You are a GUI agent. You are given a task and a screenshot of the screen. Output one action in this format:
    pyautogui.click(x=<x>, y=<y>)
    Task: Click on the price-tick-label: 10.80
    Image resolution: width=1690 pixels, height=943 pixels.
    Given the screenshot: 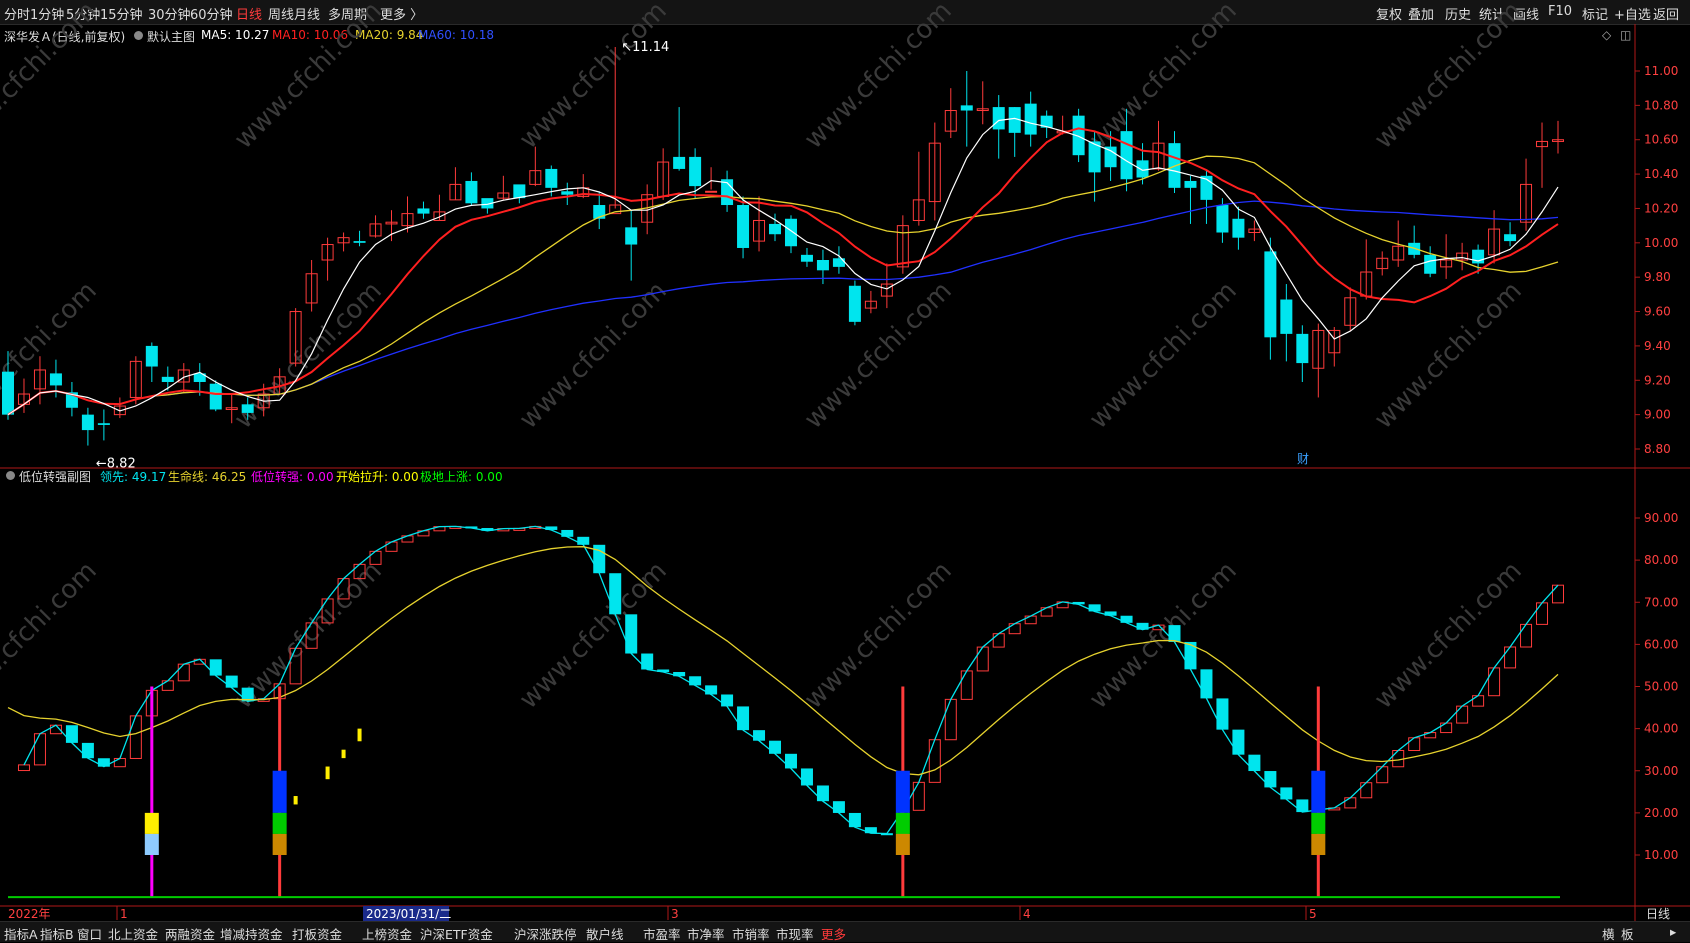 What is the action you would take?
    pyautogui.click(x=1661, y=105)
    